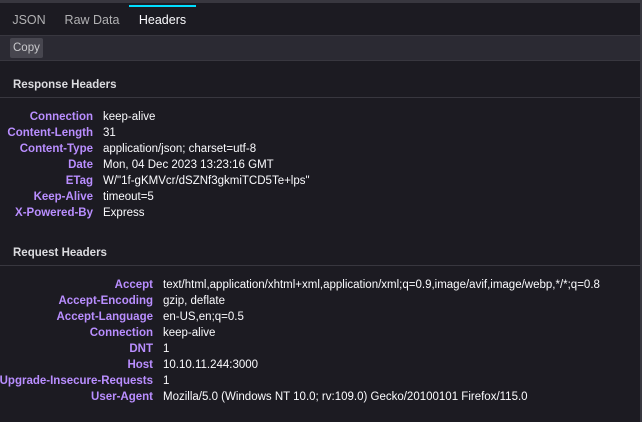 The image size is (642, 422). I want to click on header-name: Accept-Encoding, so click(105, 301).